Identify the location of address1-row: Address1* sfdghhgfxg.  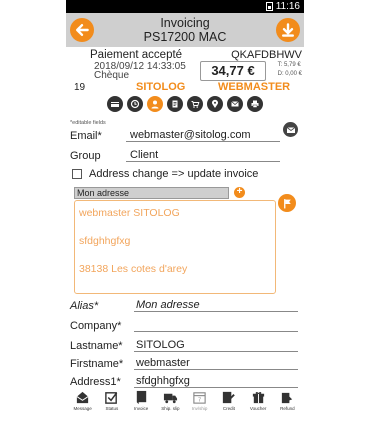
(184, 380).